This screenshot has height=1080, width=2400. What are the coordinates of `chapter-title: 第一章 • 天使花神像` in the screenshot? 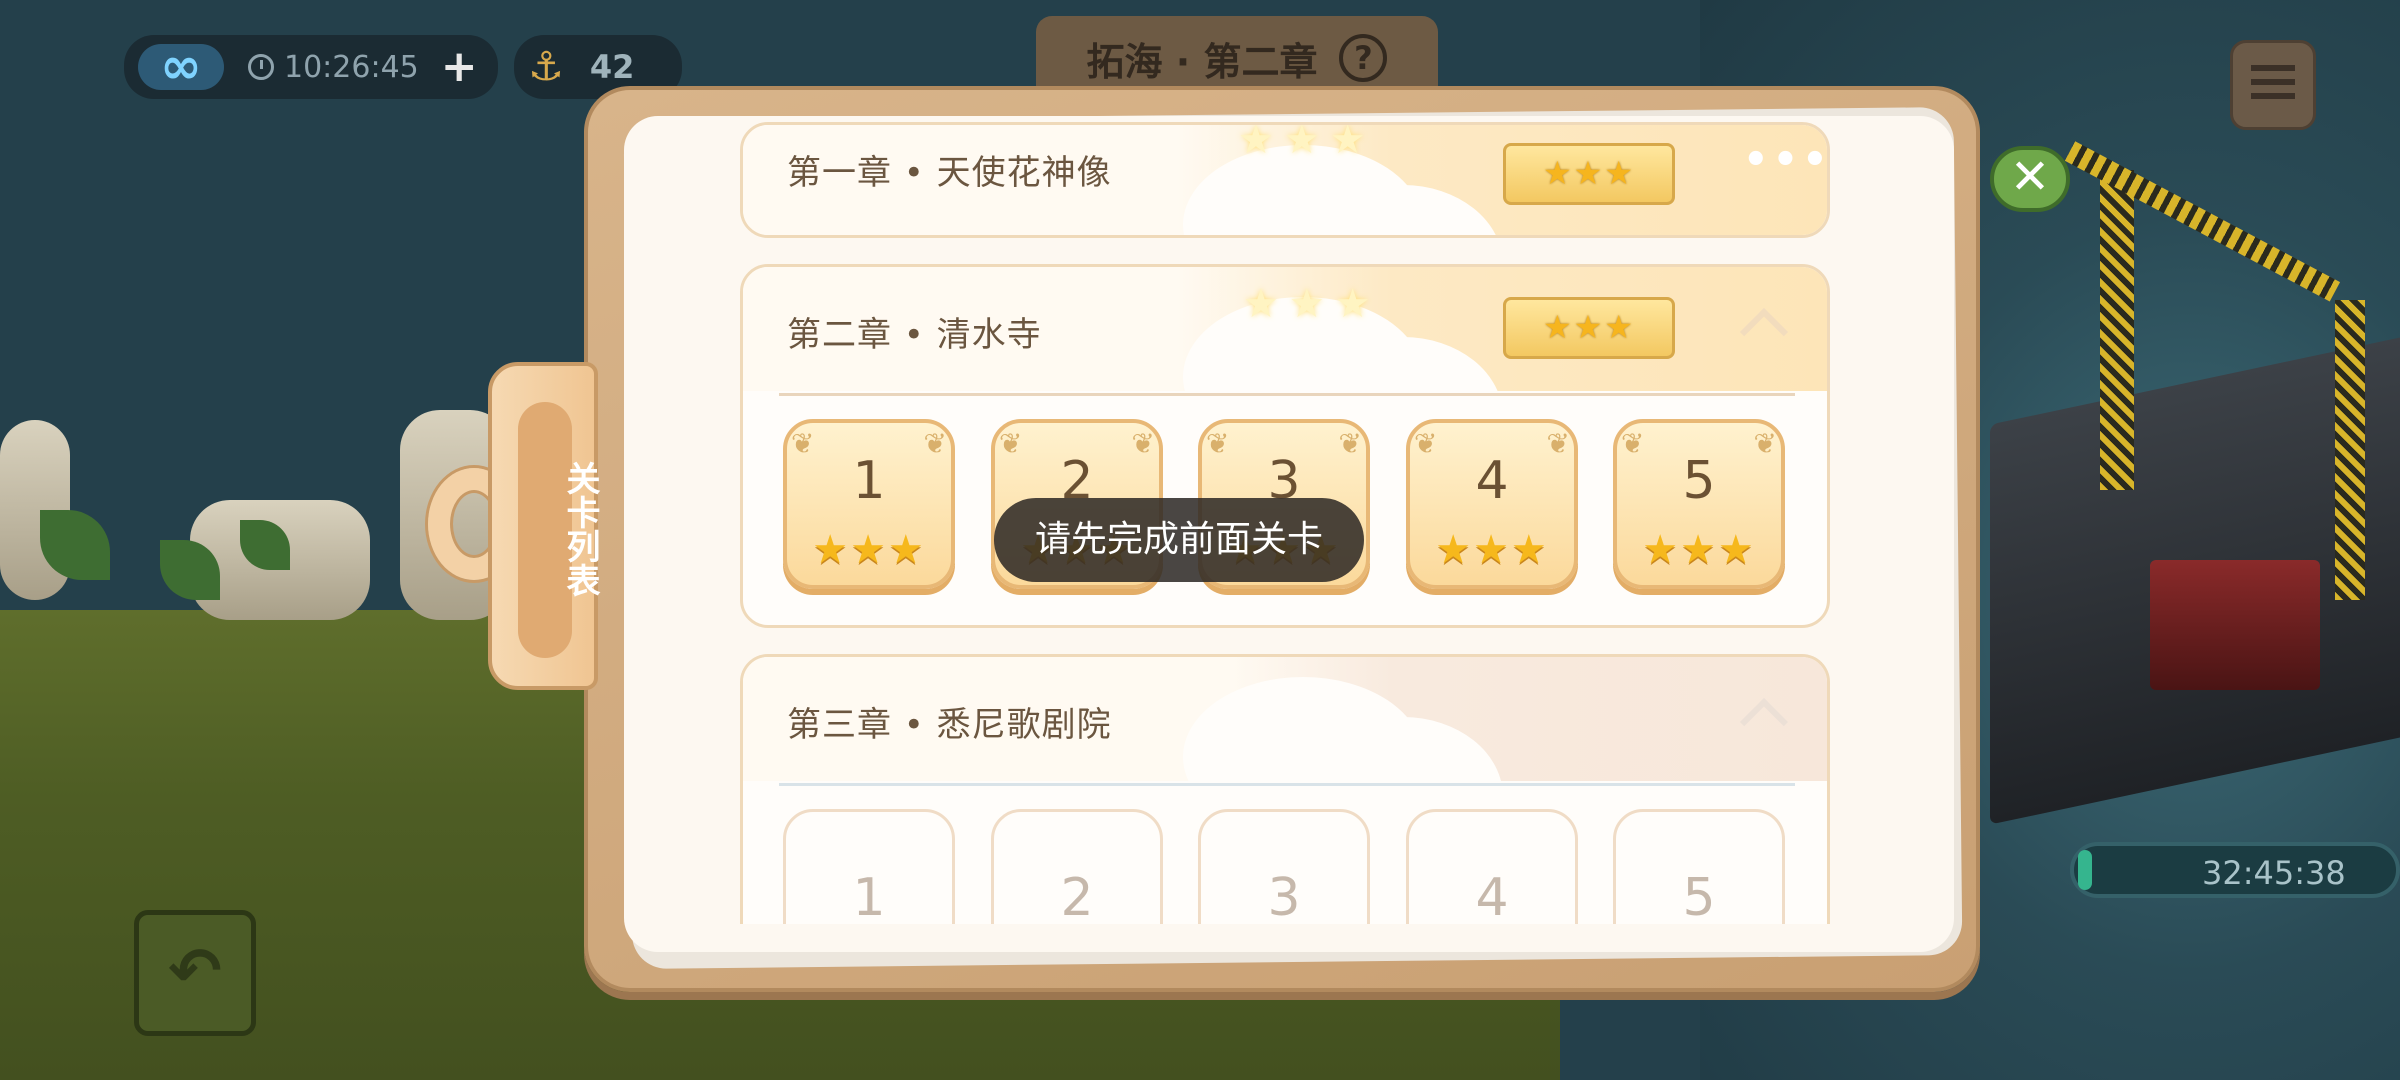 It's located at (949, 173).